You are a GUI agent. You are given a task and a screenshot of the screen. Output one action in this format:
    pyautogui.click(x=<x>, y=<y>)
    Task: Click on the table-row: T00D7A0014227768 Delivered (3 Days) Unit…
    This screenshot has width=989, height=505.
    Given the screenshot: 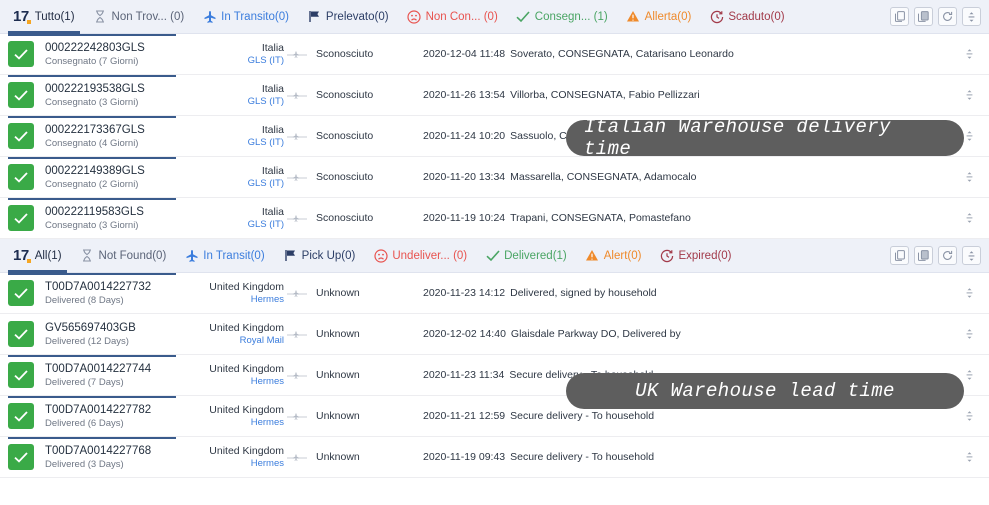 What is the action you would take?
    pyautogui.click(x=494, y=457)
    